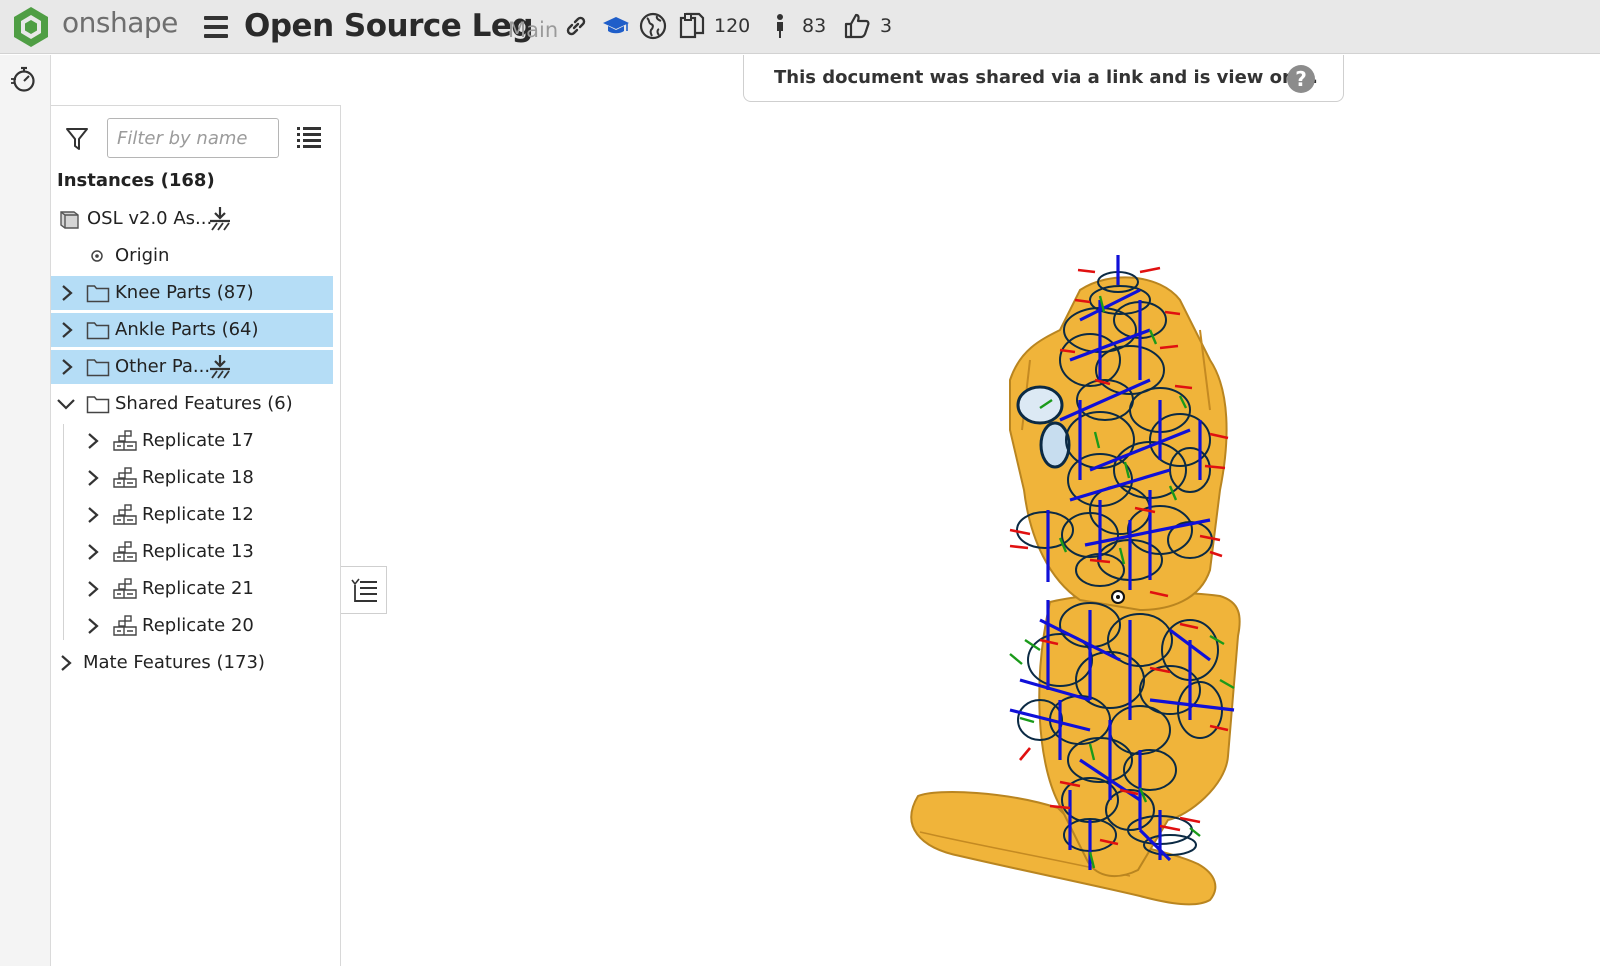 The image size is (1600, 966). I want to click on logo-wordmark: onshape, so click(120, 22).